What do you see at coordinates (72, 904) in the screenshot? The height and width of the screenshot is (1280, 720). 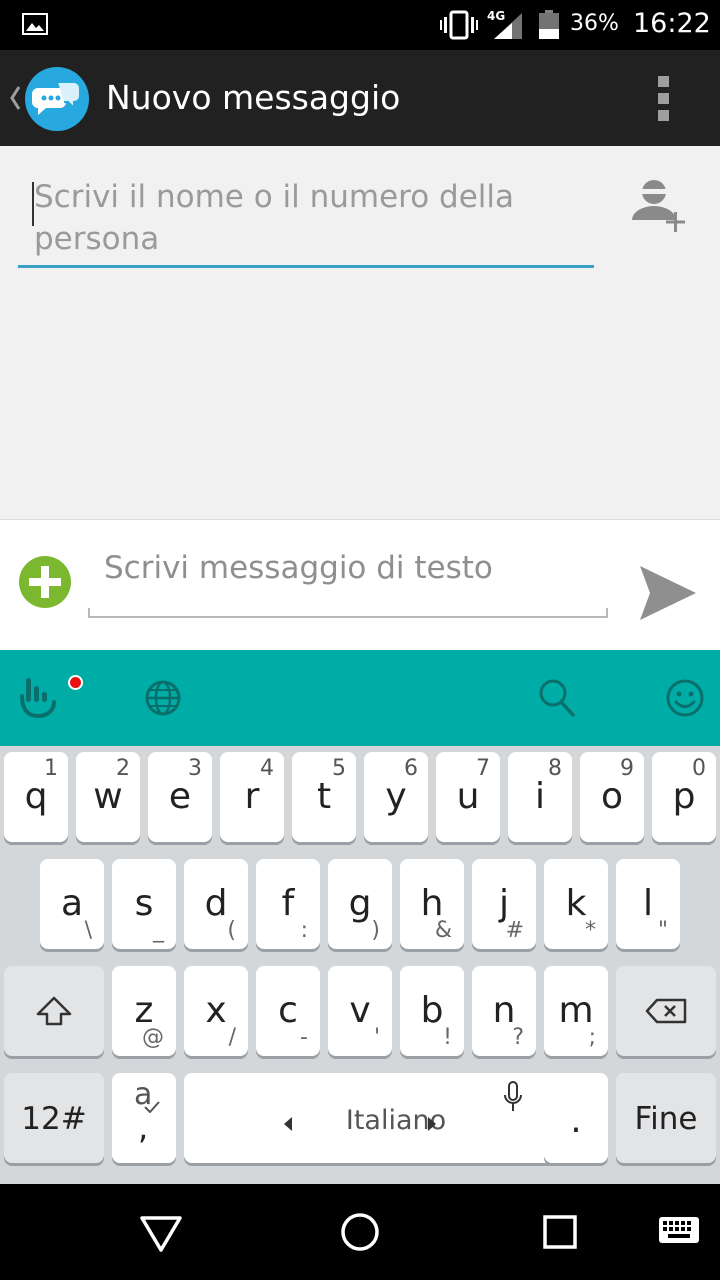 I see `key-a: a \` at bounding box center [72, 904].